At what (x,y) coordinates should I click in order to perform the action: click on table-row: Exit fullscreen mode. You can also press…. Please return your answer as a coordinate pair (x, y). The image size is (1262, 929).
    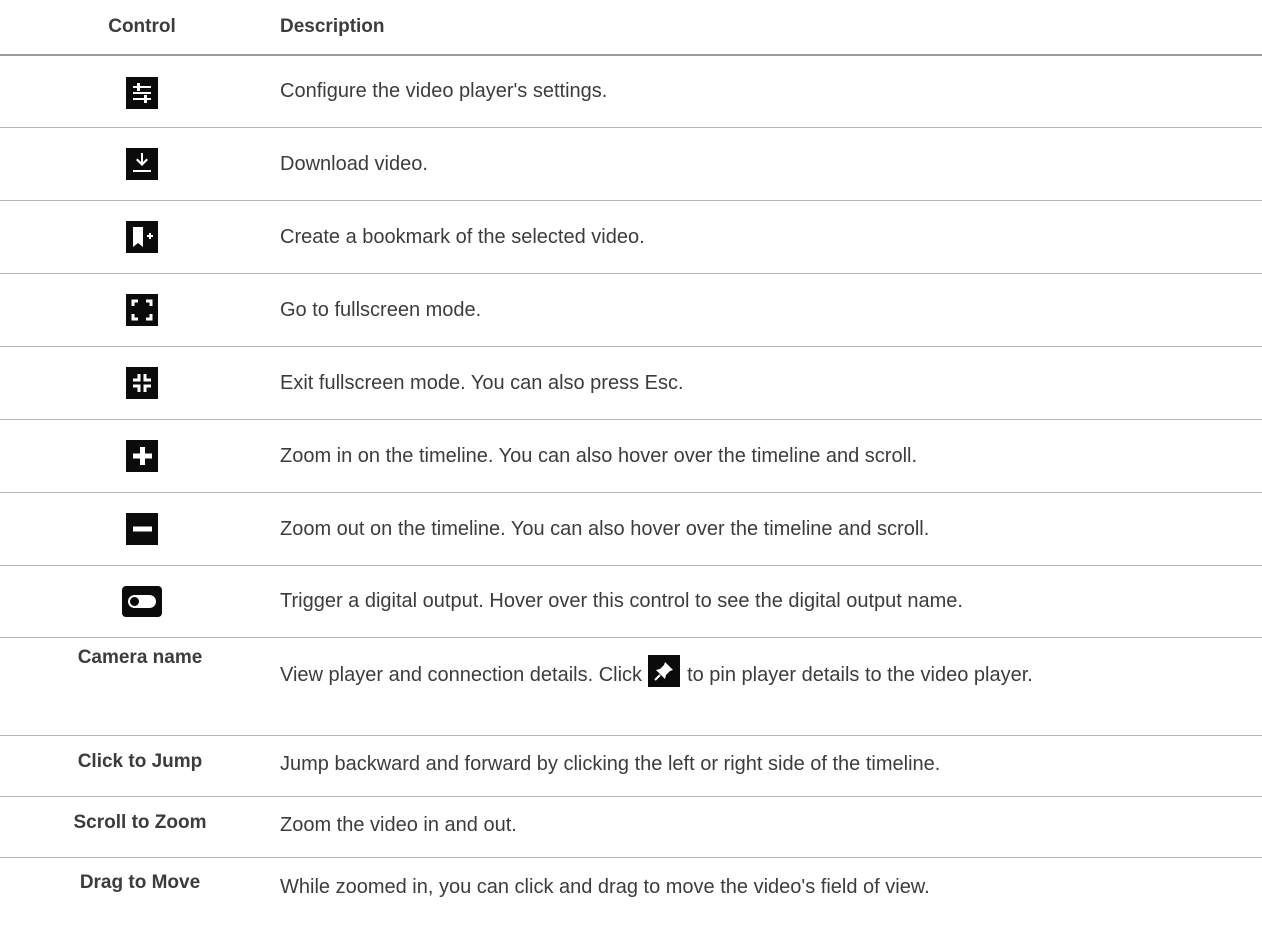
    Looking at the image, I should click on (631, 383).